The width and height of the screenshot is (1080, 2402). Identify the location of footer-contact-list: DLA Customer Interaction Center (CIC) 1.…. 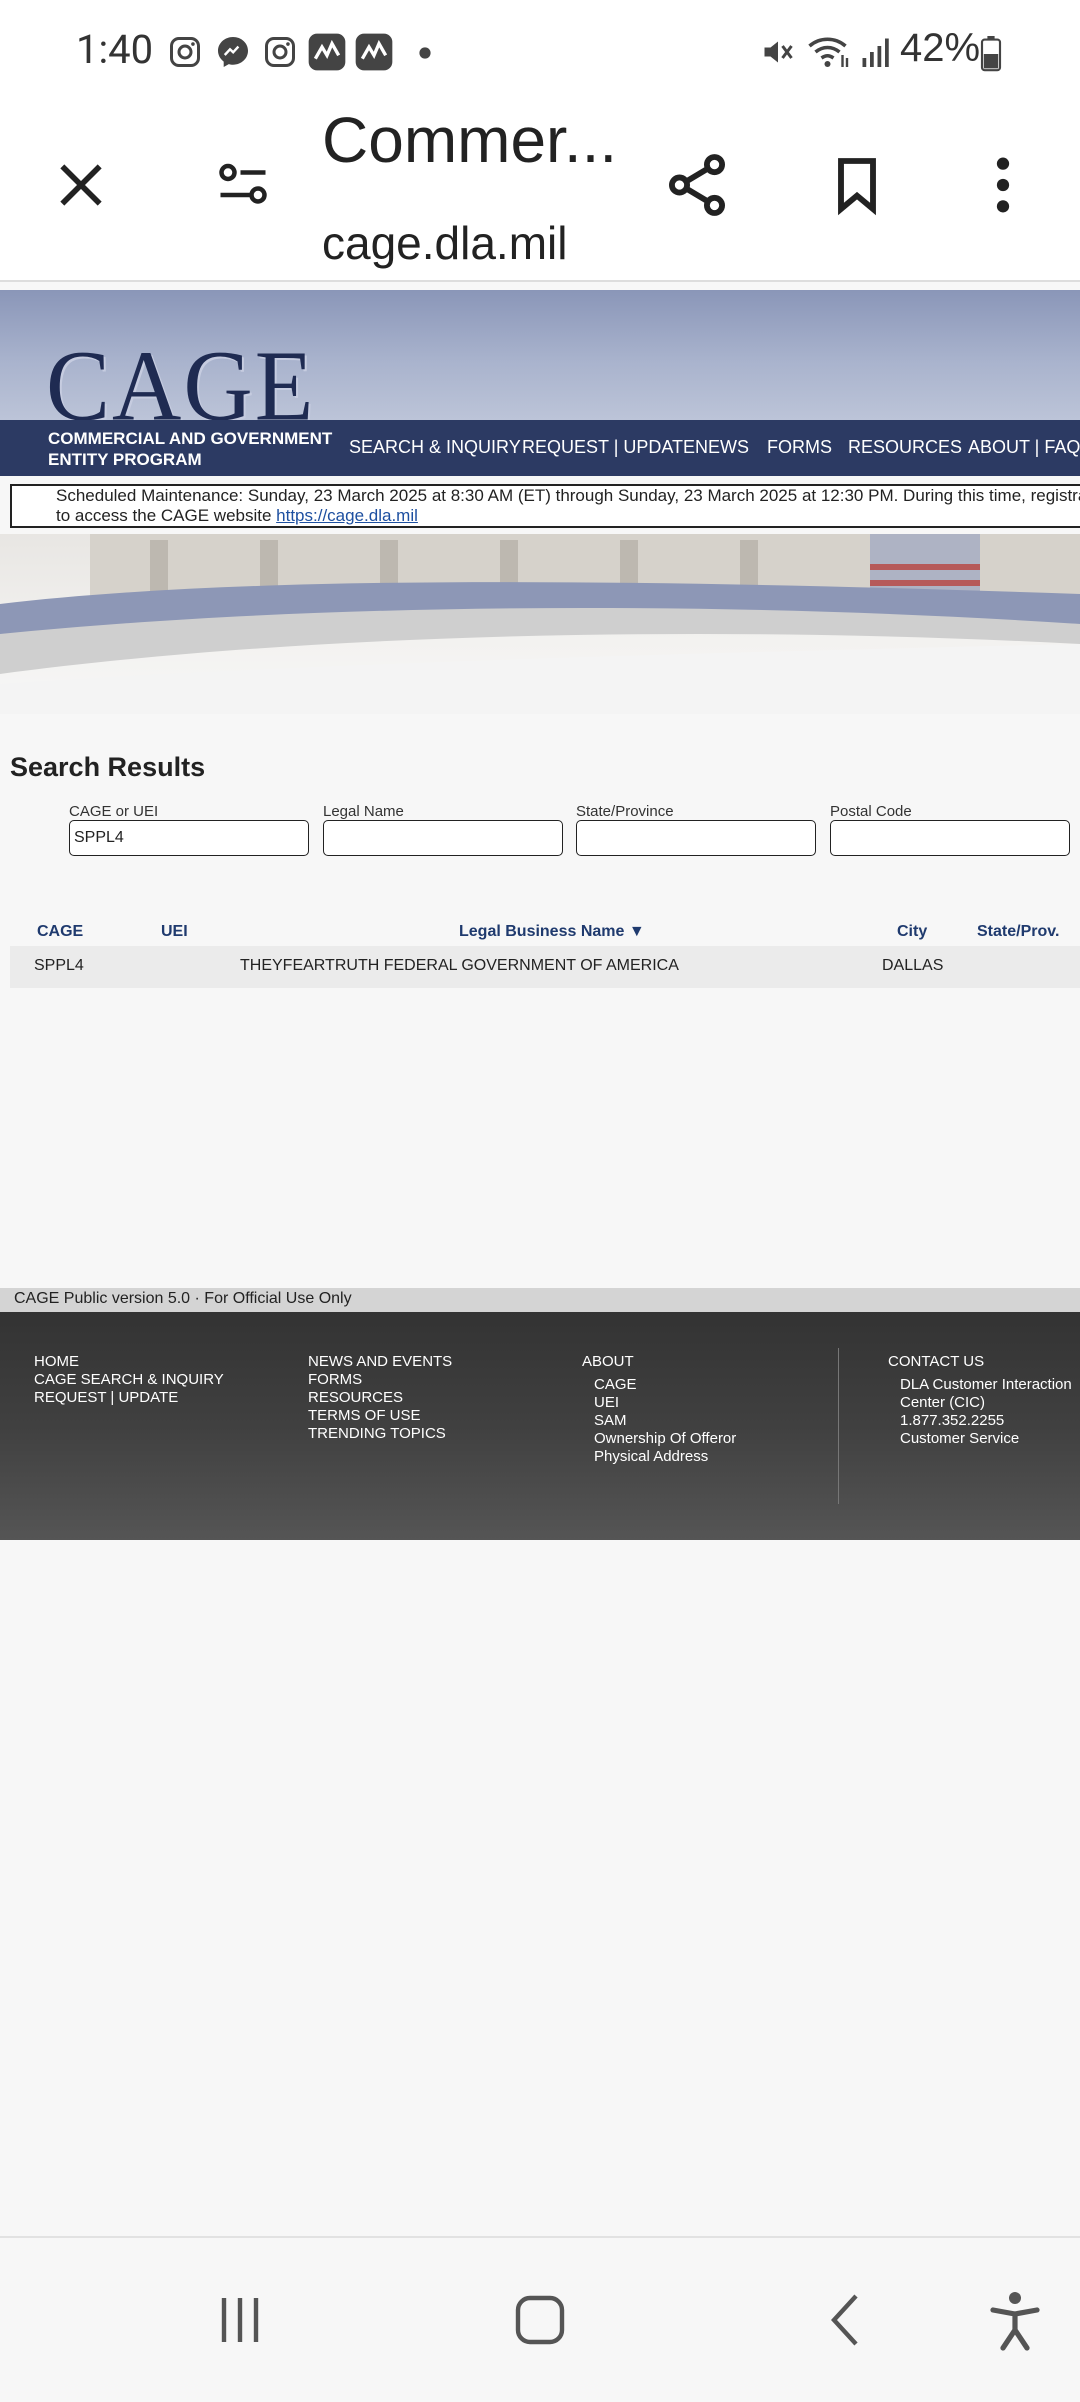
(980, 1412).